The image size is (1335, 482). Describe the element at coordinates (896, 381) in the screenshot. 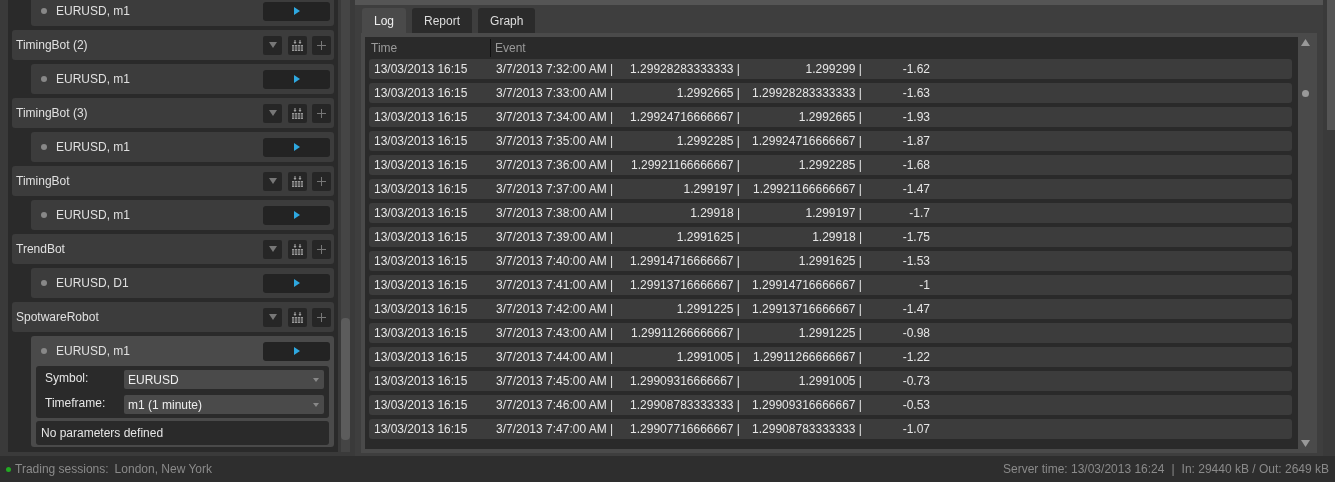

I see `event-field: -0.73` at that location.